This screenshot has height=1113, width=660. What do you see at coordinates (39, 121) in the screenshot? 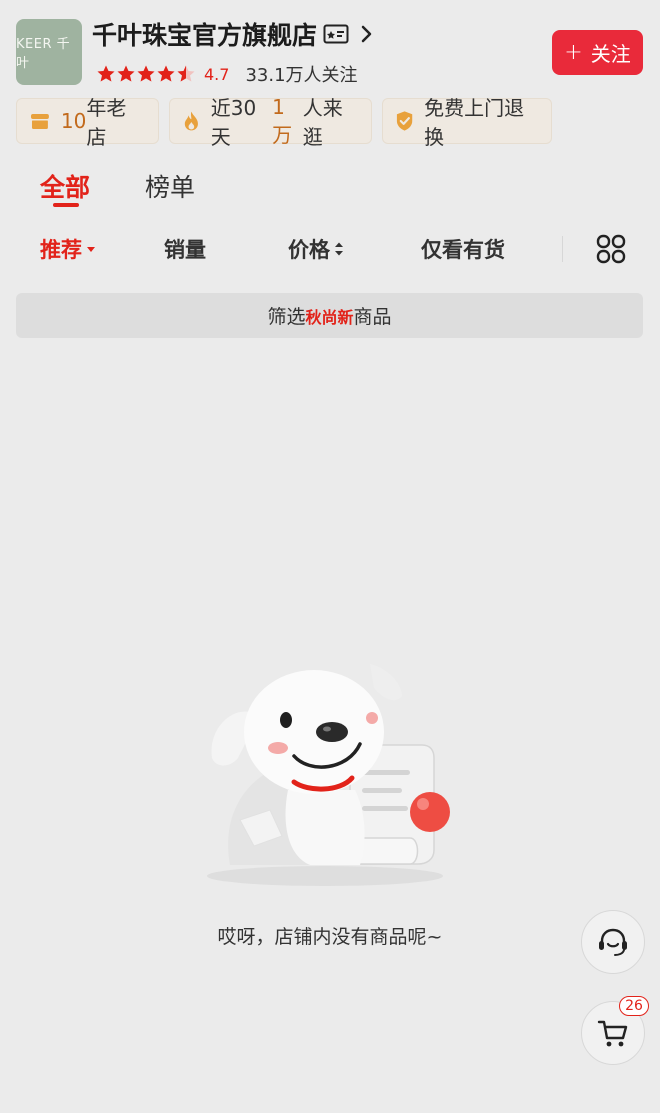
I see `store-icon` at bounding box center [39, 121].